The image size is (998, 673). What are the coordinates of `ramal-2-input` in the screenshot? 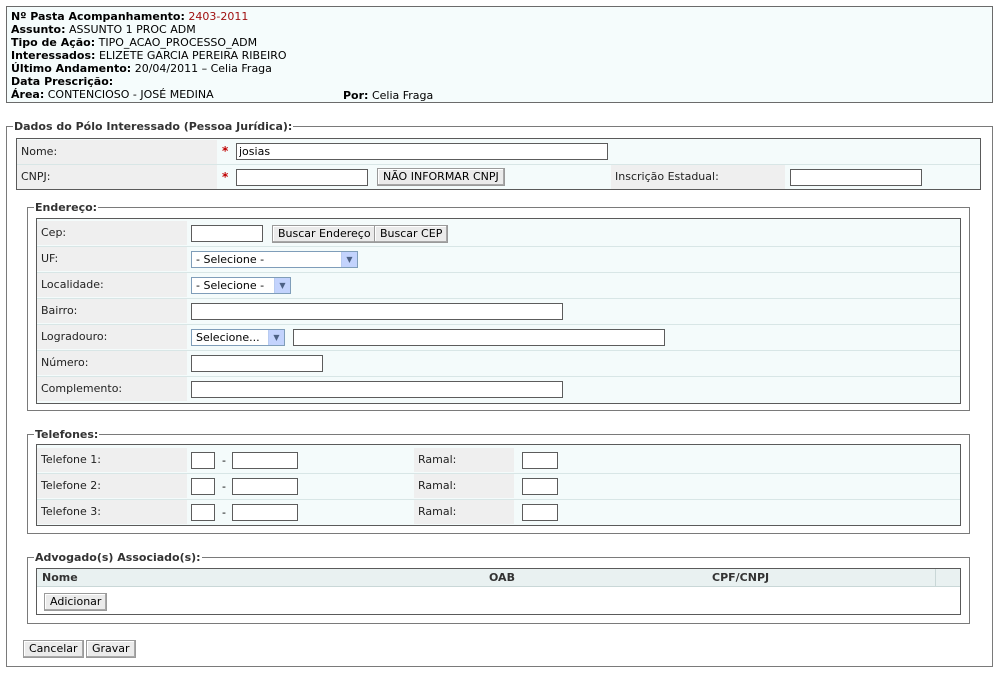 It's located at (540, 486).